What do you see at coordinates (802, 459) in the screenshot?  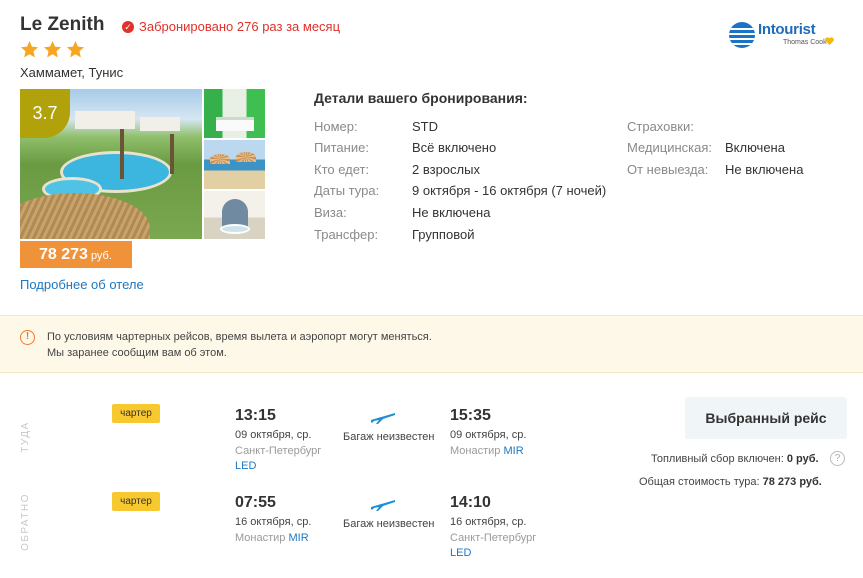 I see `fuel-value: 0 руб.` at bounding box center [802, 459].